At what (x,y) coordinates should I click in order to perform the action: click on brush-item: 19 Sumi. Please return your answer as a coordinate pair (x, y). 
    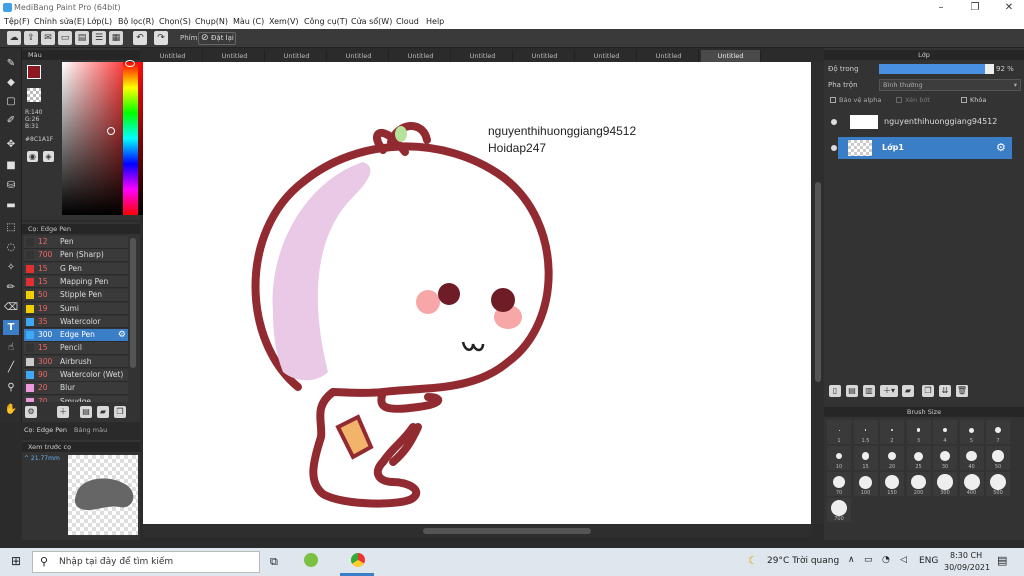
    Looking at the image, I should click on (76, 308).